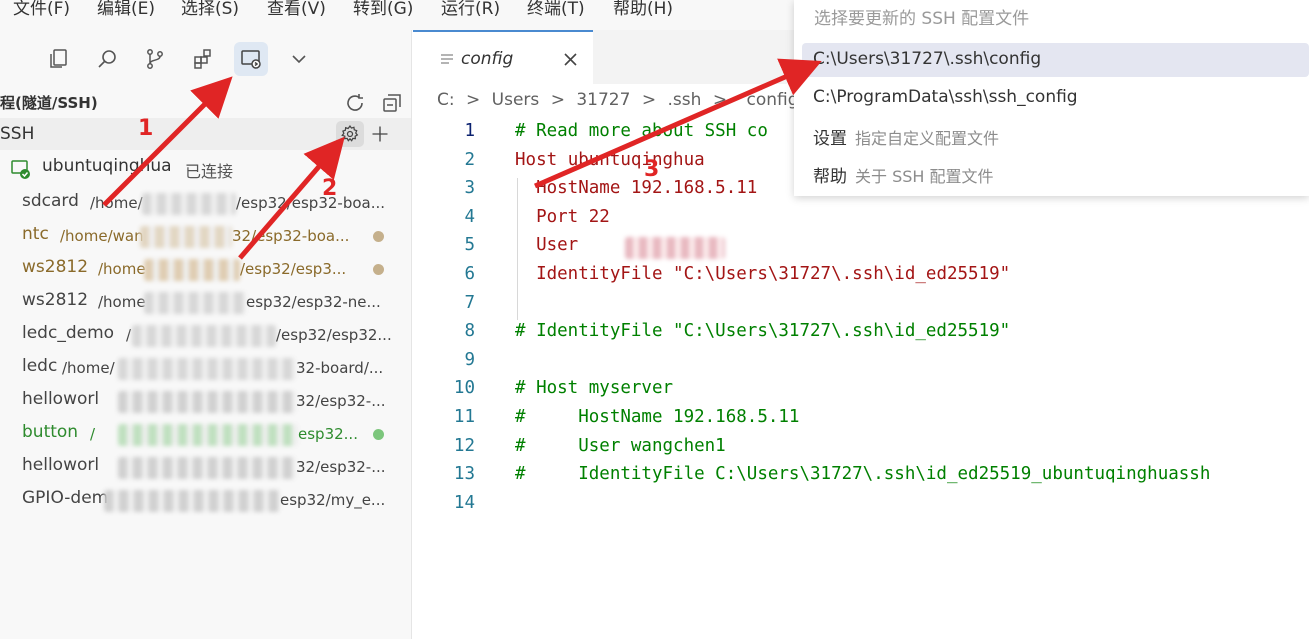 The height and width of the screenshot is (639, 1309). What do you see at coordinates (383, 9) in the screenshot?
I see `menu-go: 转到(G)` at bounding box center [383, 9].